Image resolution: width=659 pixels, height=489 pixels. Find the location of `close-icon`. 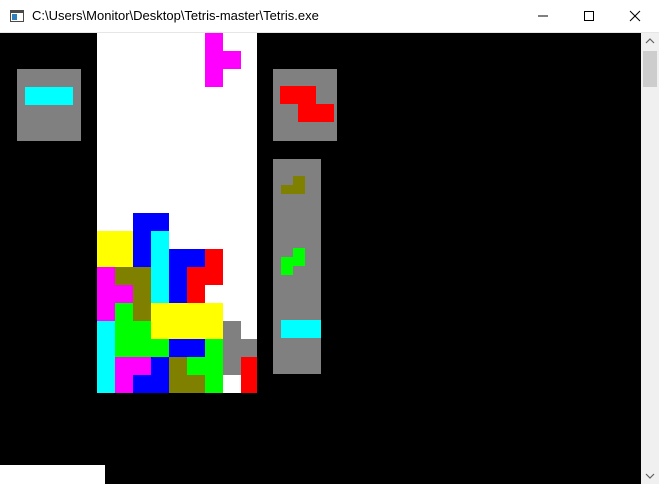

close-icon is located at coordinates (635, 16).